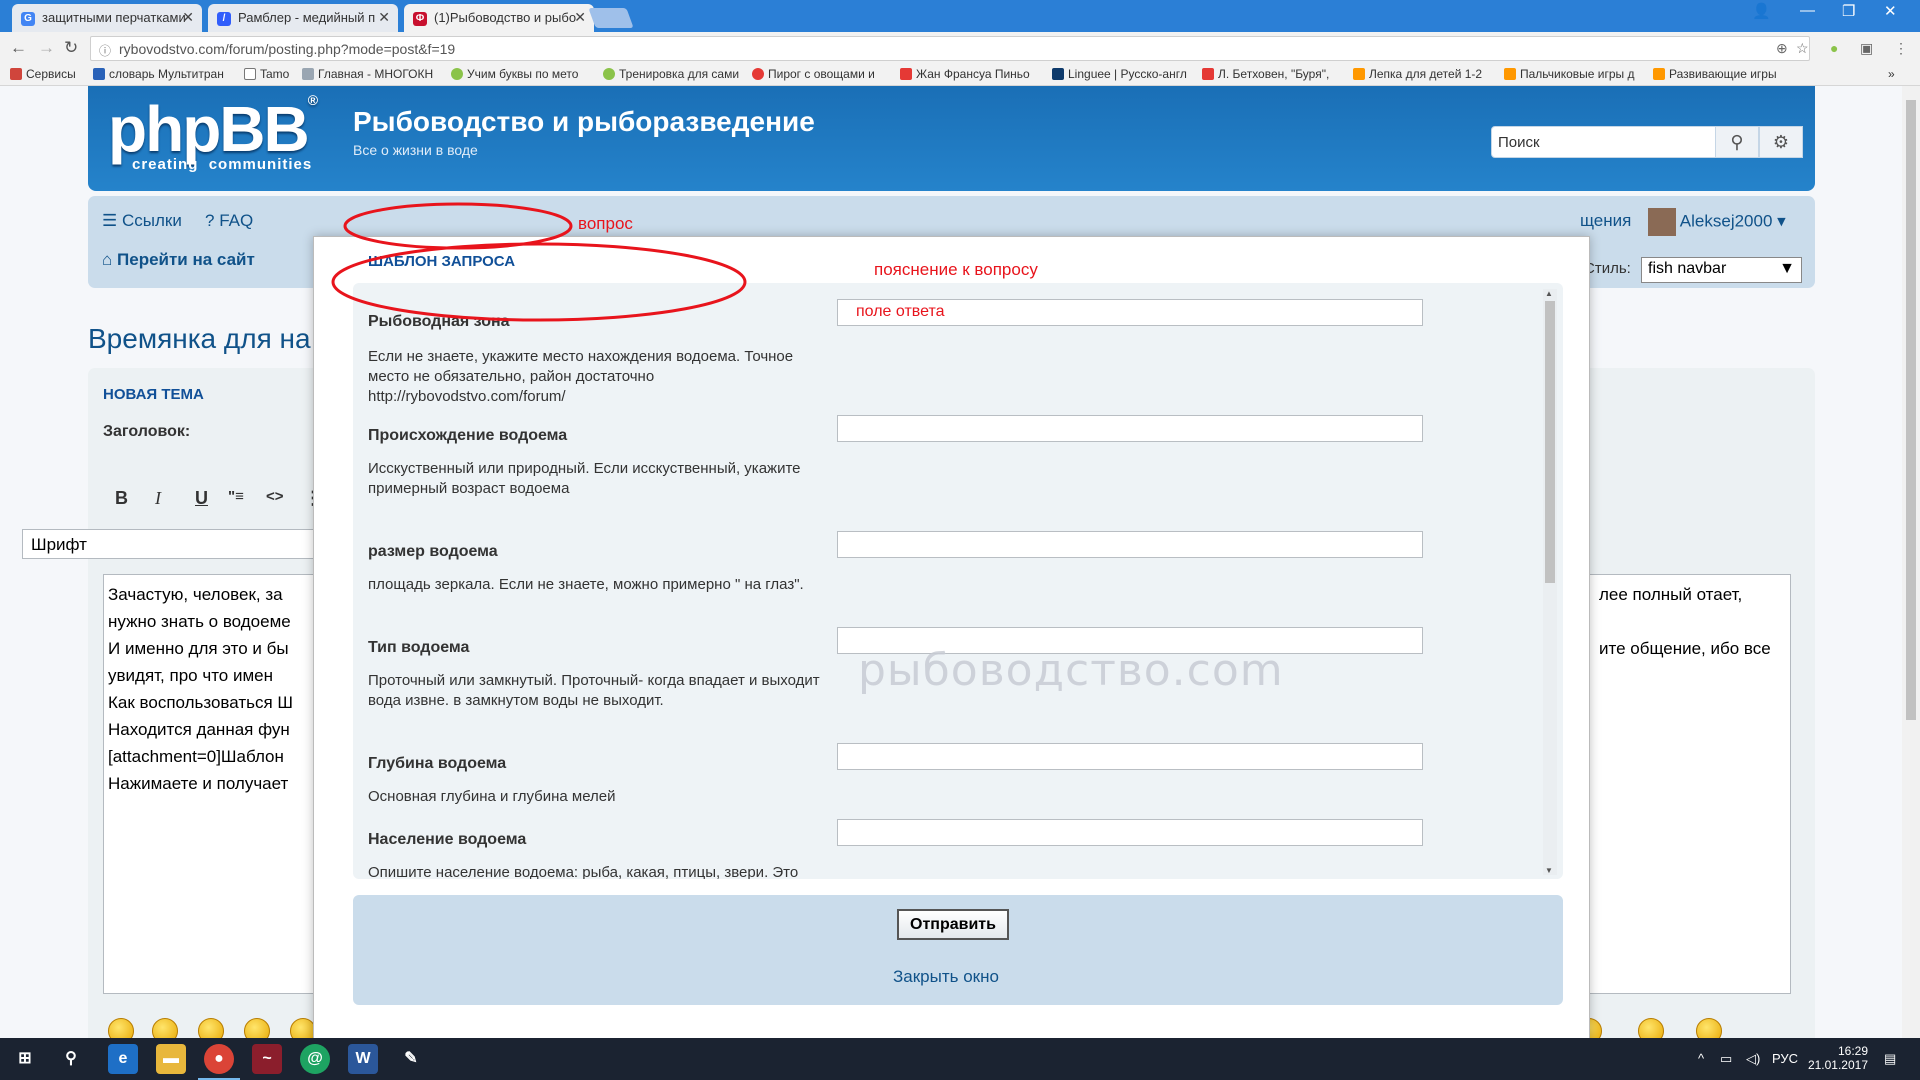 The image size is (1920, 1080). Describe the element at coordinates (25, 1059) in the screenshot. I see `windows-start-icon: ⊞` at that location.